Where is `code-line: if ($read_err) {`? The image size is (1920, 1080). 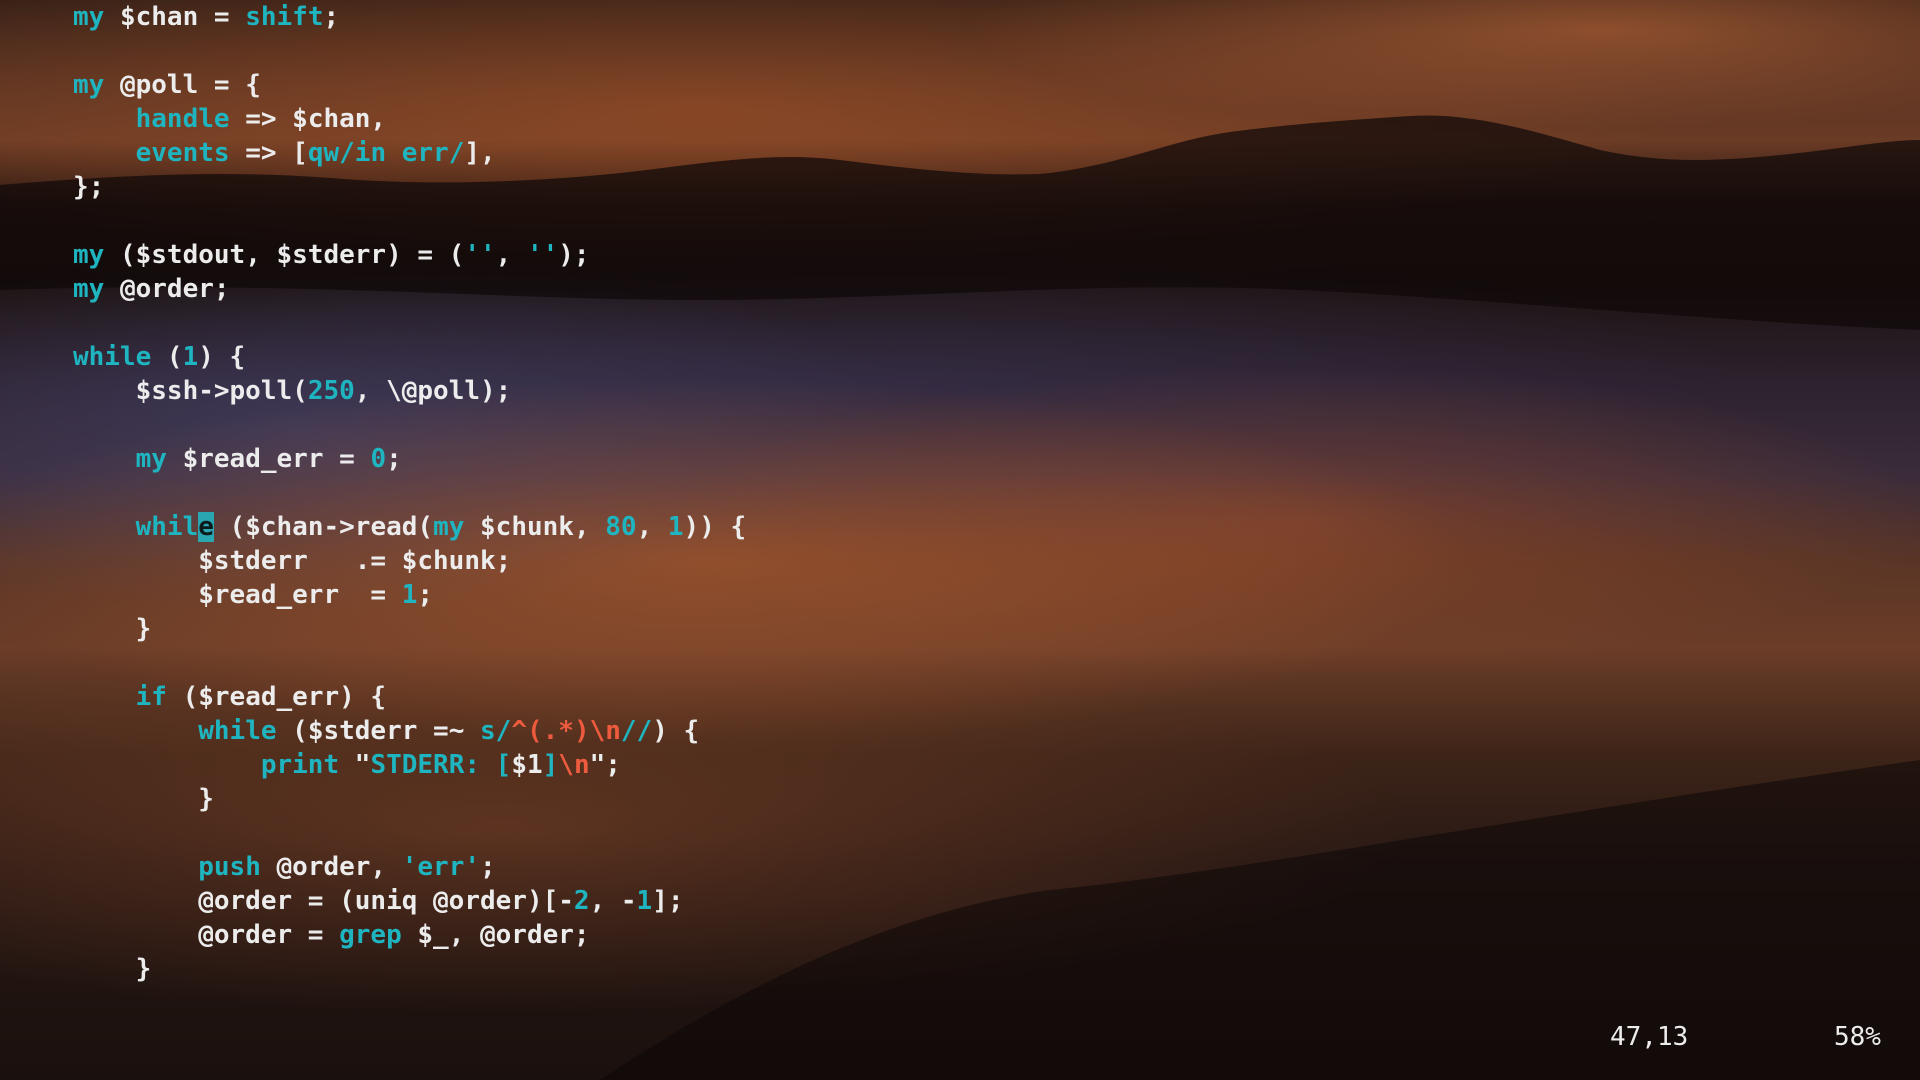
code-line: if ($read_err) { is located at coordinates (229, 697).